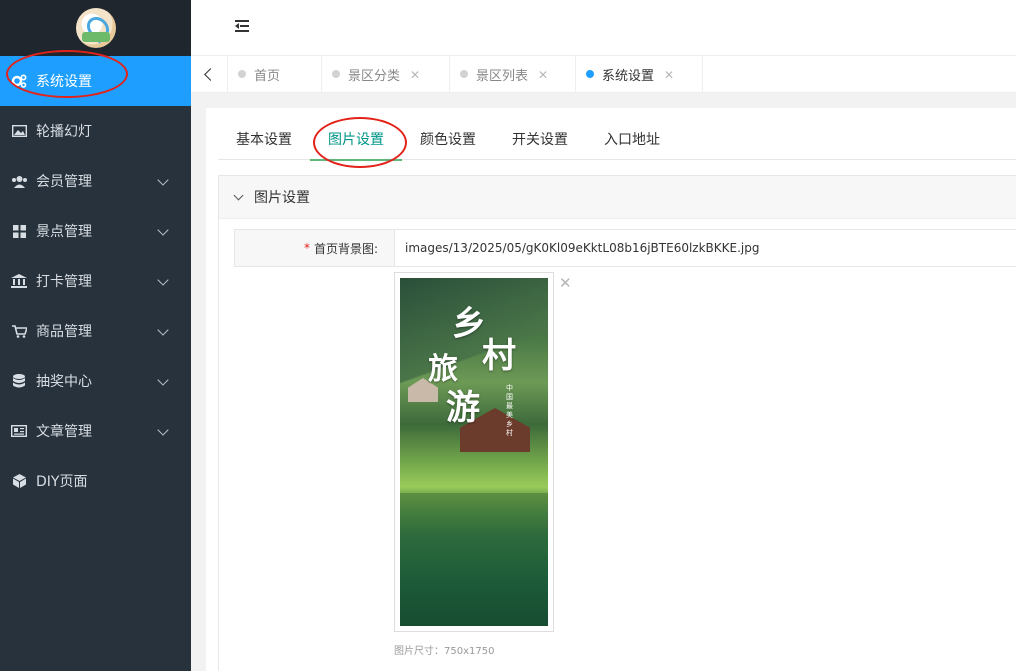  I want to click on users-icon, so click(19, 181).